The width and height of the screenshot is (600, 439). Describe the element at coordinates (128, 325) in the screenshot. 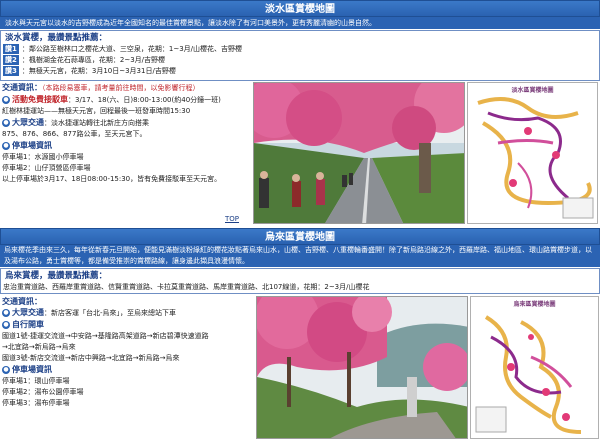

I see `wulai-drive-line: ● 自行開車` at that location.